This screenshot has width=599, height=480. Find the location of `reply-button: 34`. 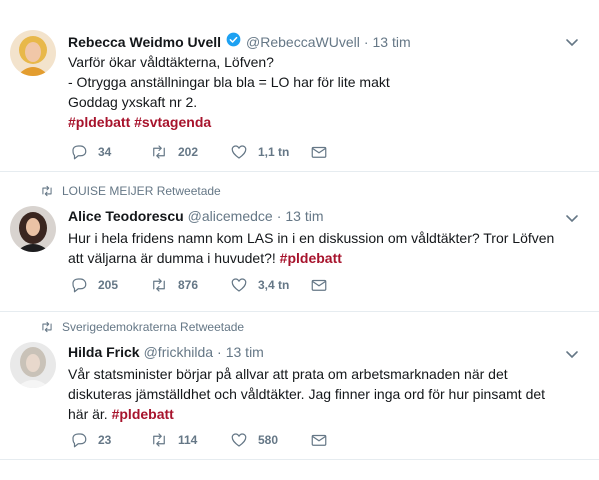

reply-button: 34 is located at coordinates (110, 152).